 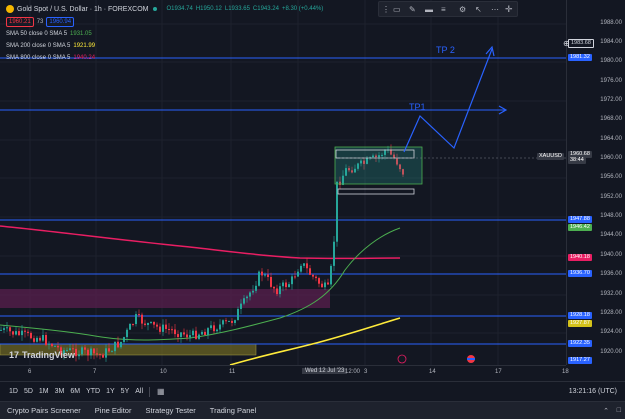 I want to click on range-button-all: All, so click(x=139, y=391).